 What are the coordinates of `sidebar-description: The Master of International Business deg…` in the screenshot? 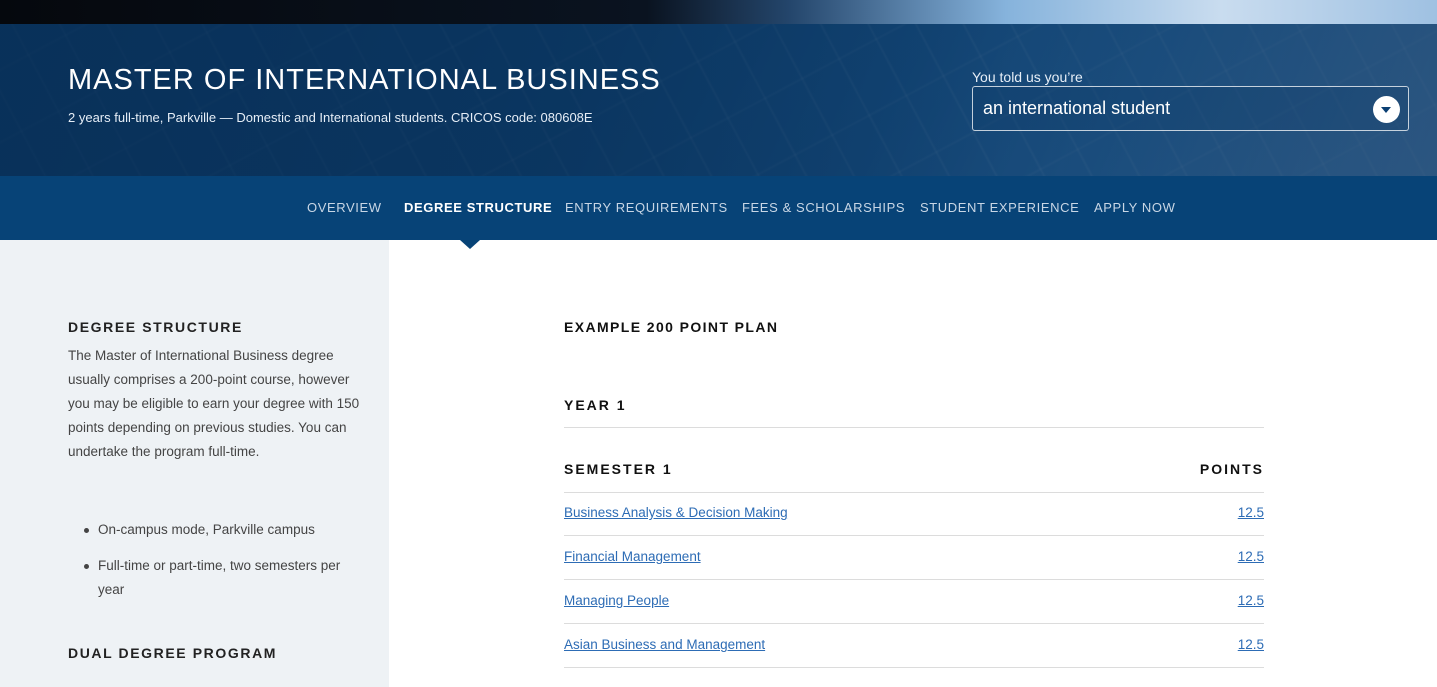 It's located at (214, 403).